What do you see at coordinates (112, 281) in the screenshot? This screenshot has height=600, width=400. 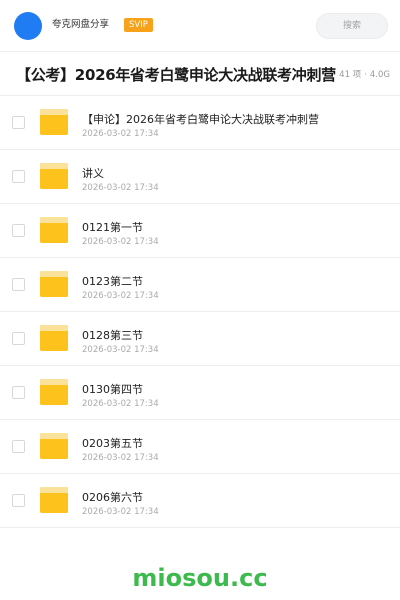 I see `item-name: 0123第二节` at bounding box center [112, 281].